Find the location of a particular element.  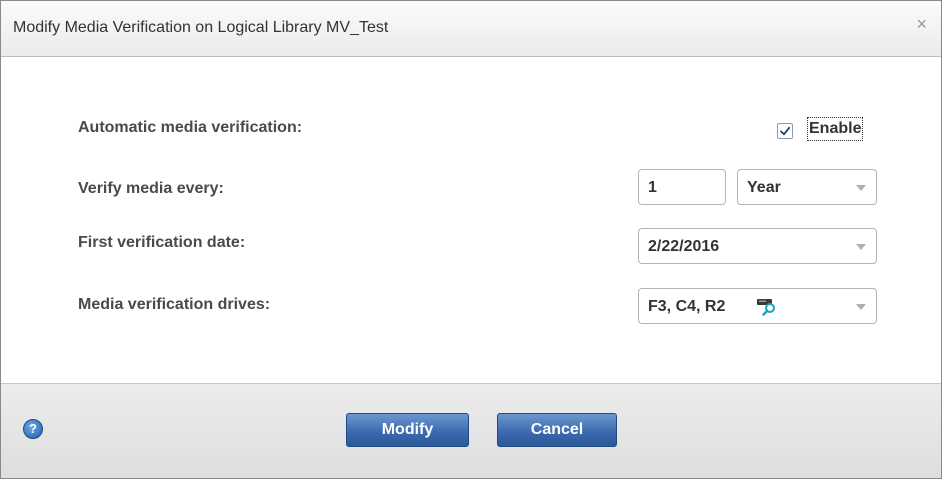

verify-every-label: Verify media every: is located at coordinates (151, 188).